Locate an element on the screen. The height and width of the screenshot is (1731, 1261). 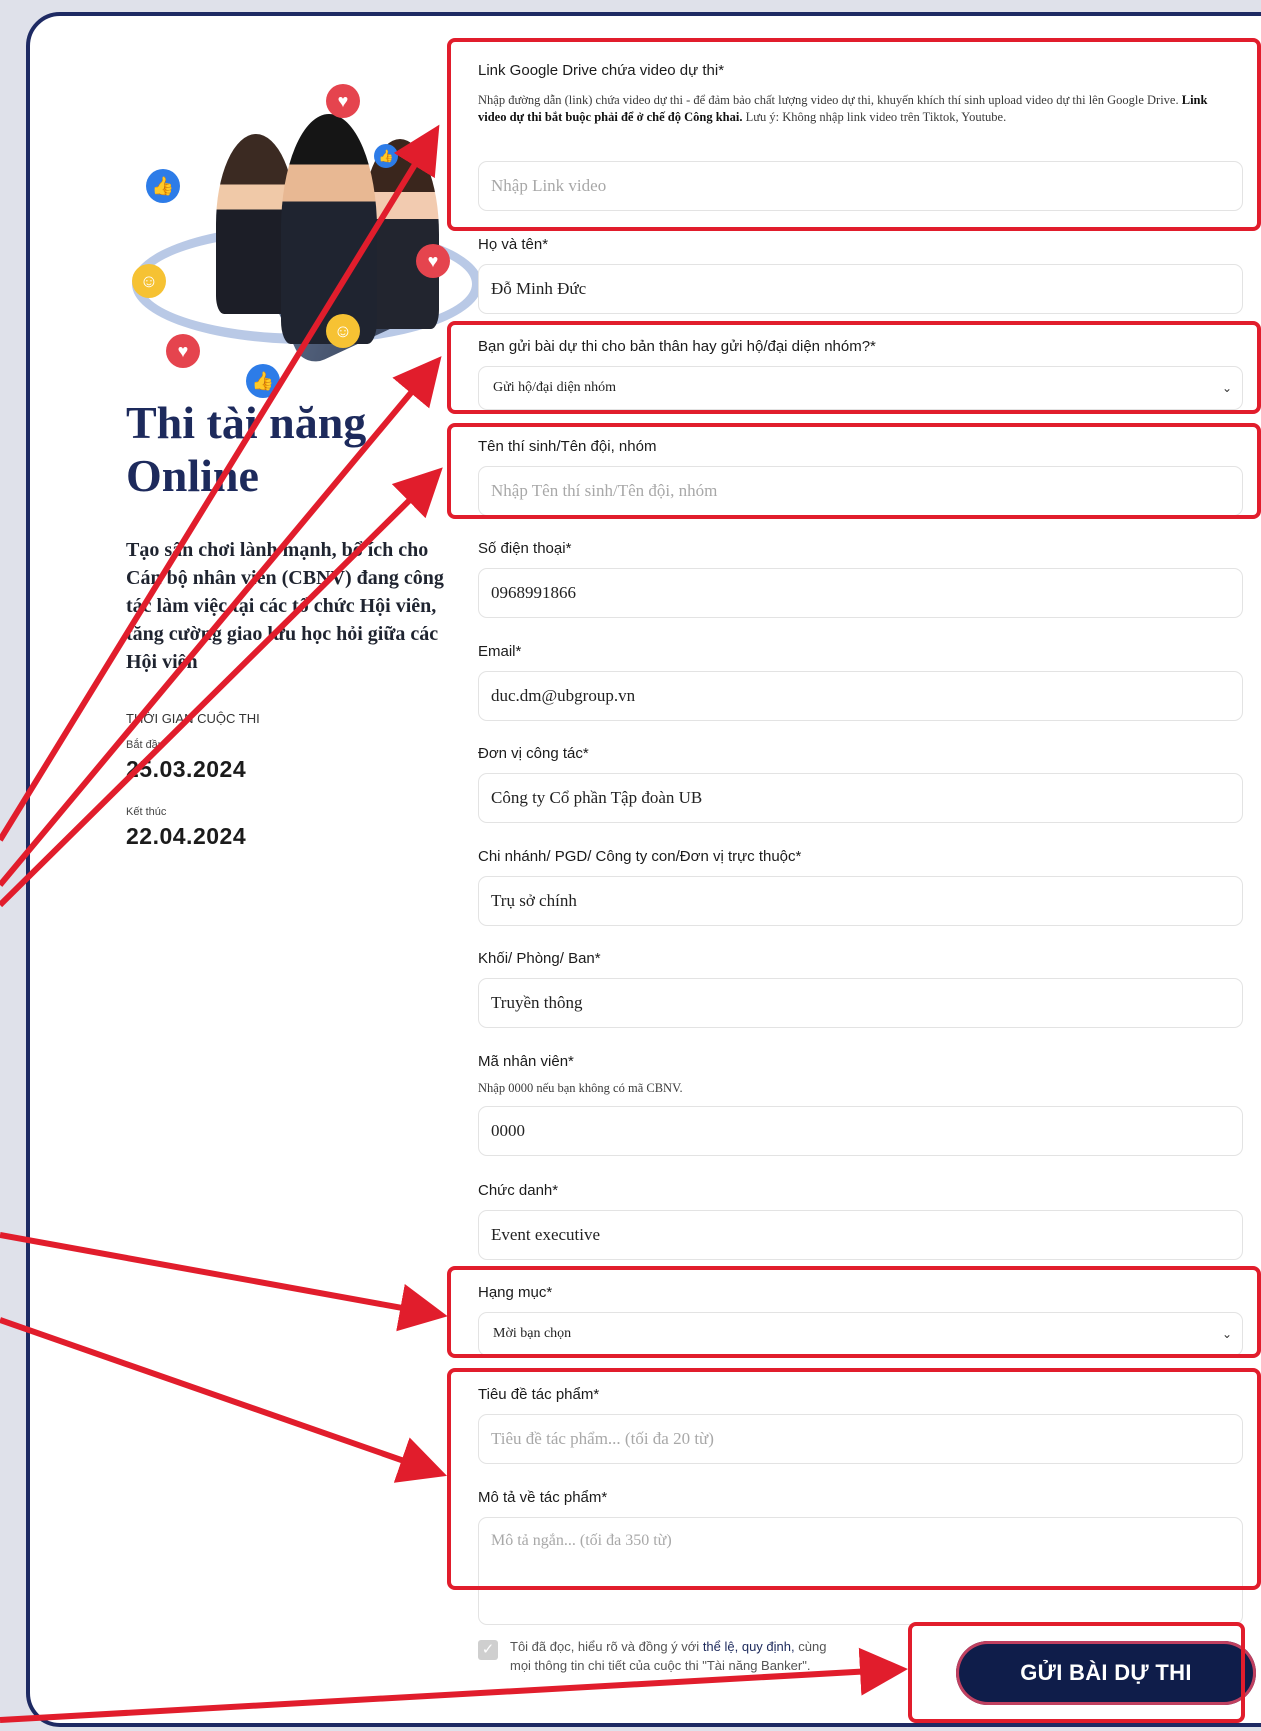
agree-prefix: Tôi đã đọc, hiểu rõ và đồng ý với is located at coordinates (605, 1646).